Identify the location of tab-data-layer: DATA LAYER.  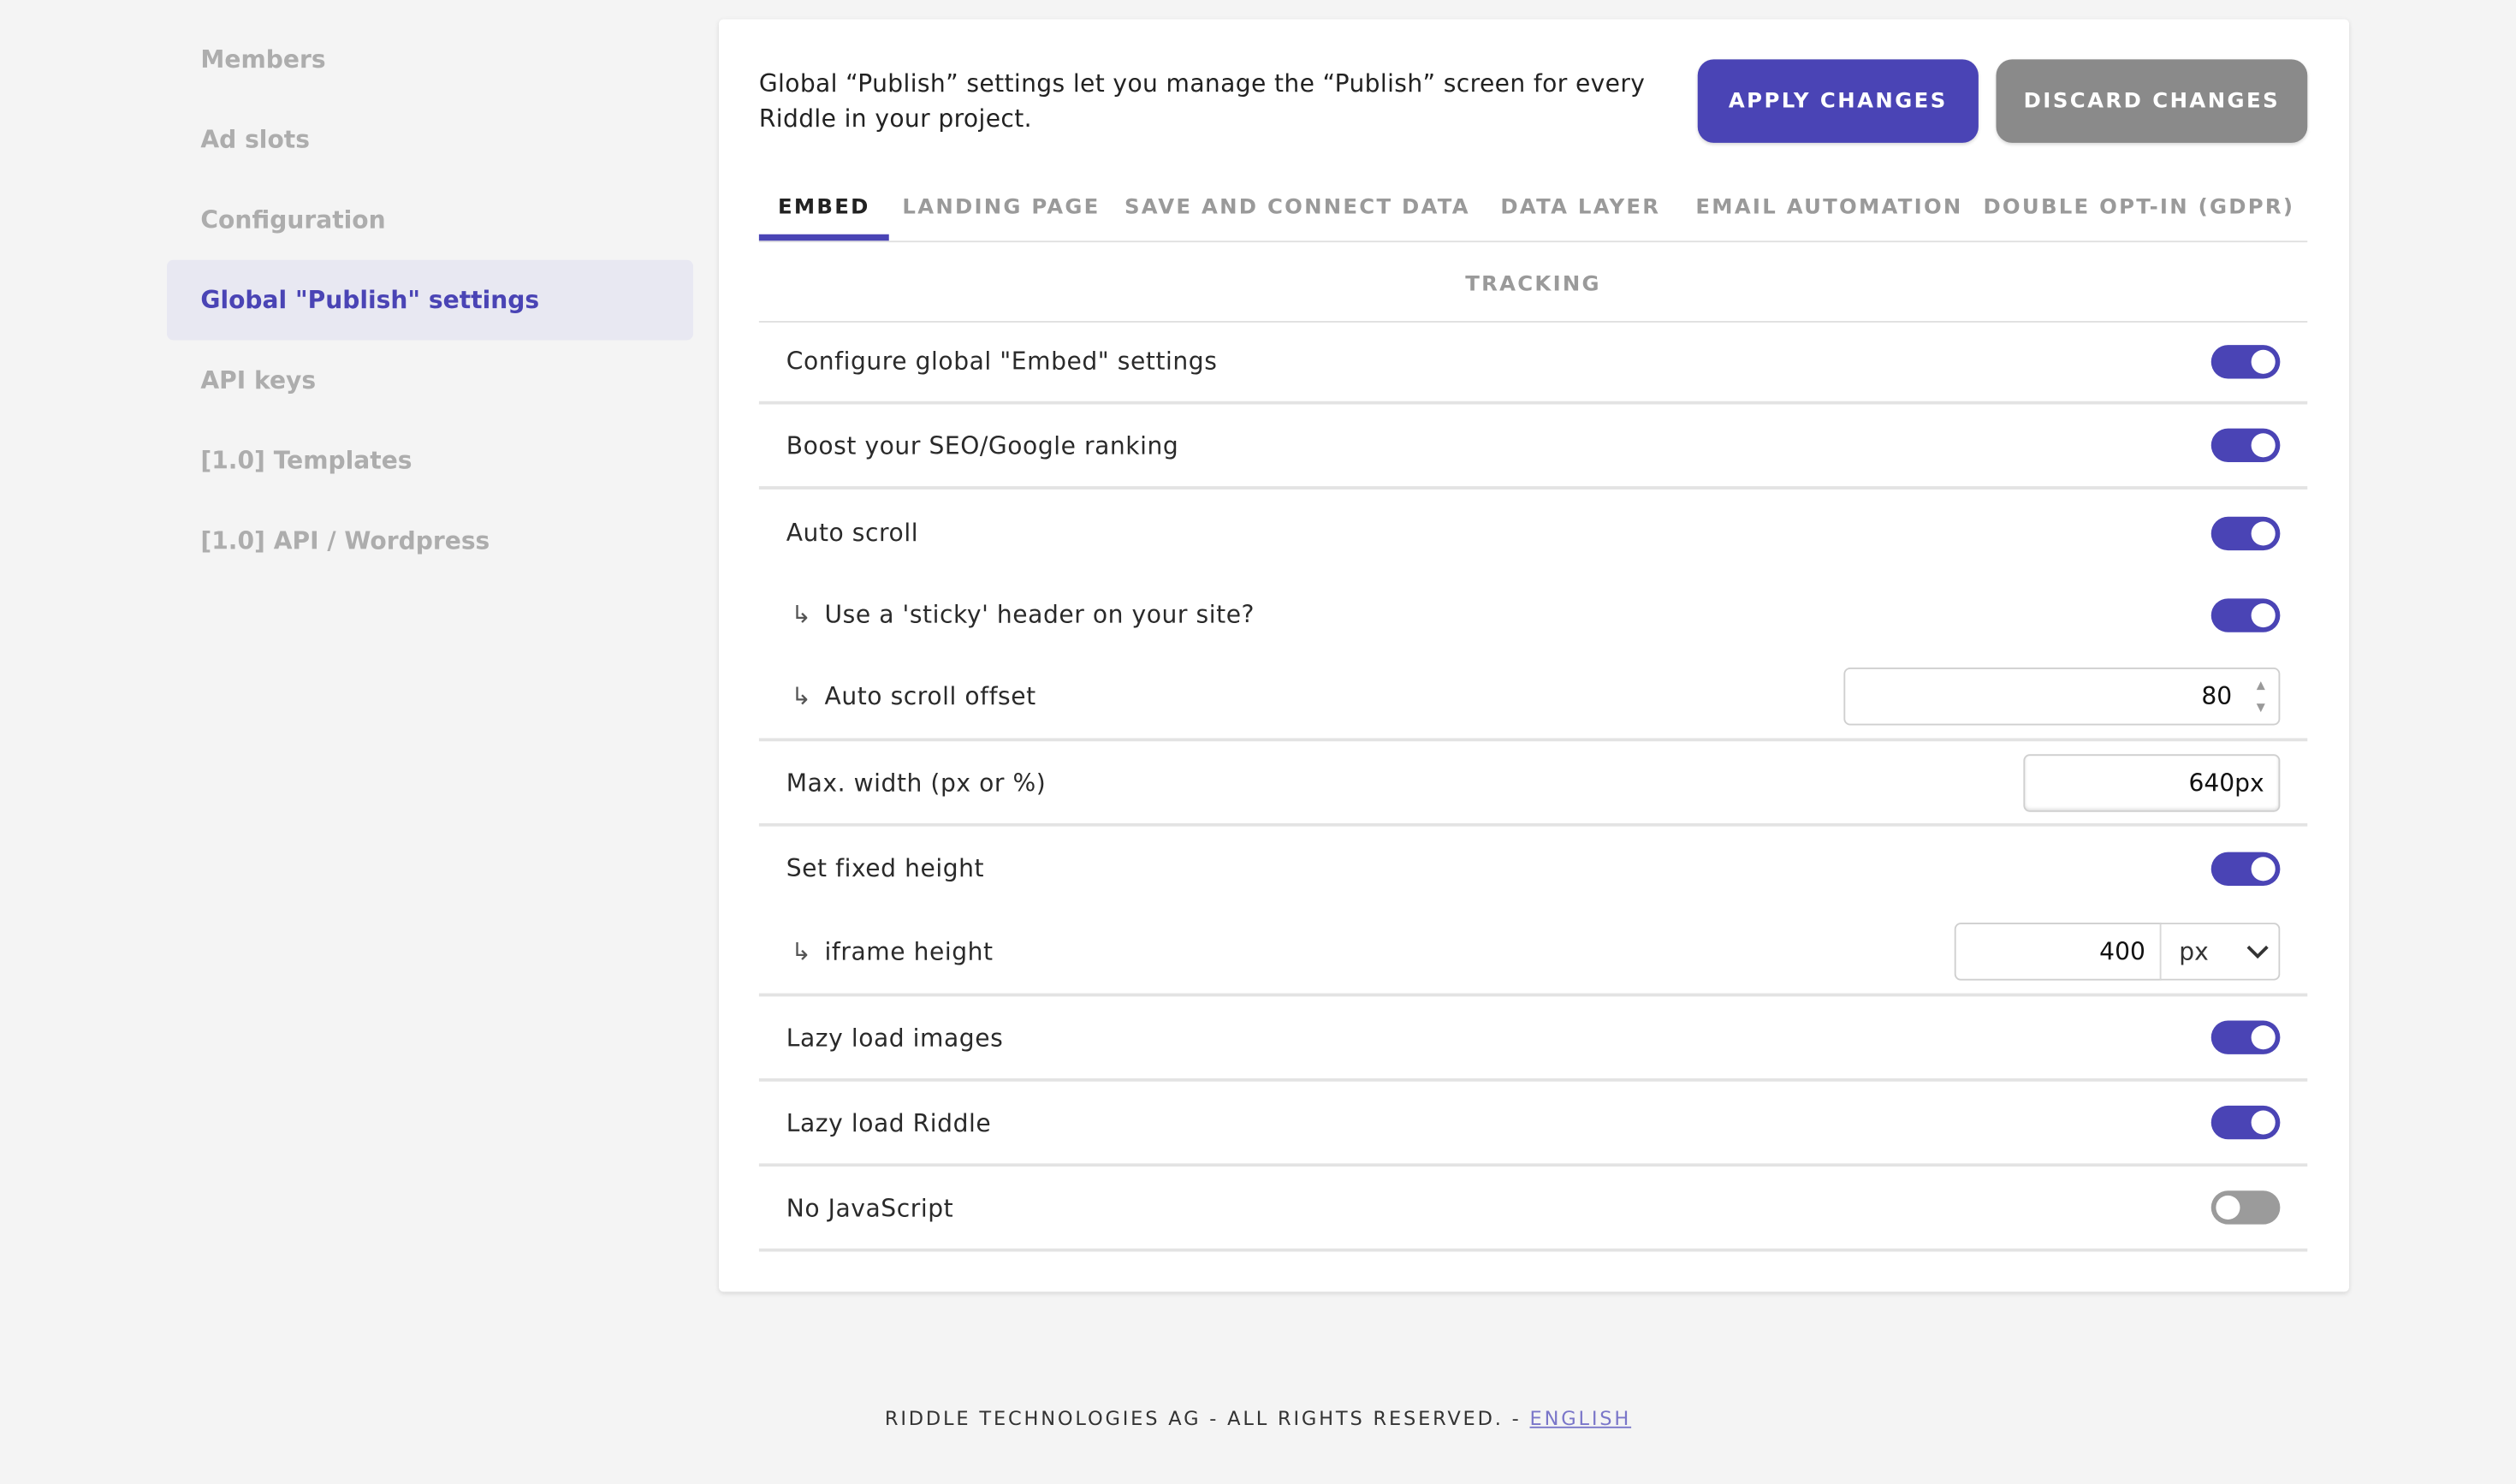
(1581, 208).